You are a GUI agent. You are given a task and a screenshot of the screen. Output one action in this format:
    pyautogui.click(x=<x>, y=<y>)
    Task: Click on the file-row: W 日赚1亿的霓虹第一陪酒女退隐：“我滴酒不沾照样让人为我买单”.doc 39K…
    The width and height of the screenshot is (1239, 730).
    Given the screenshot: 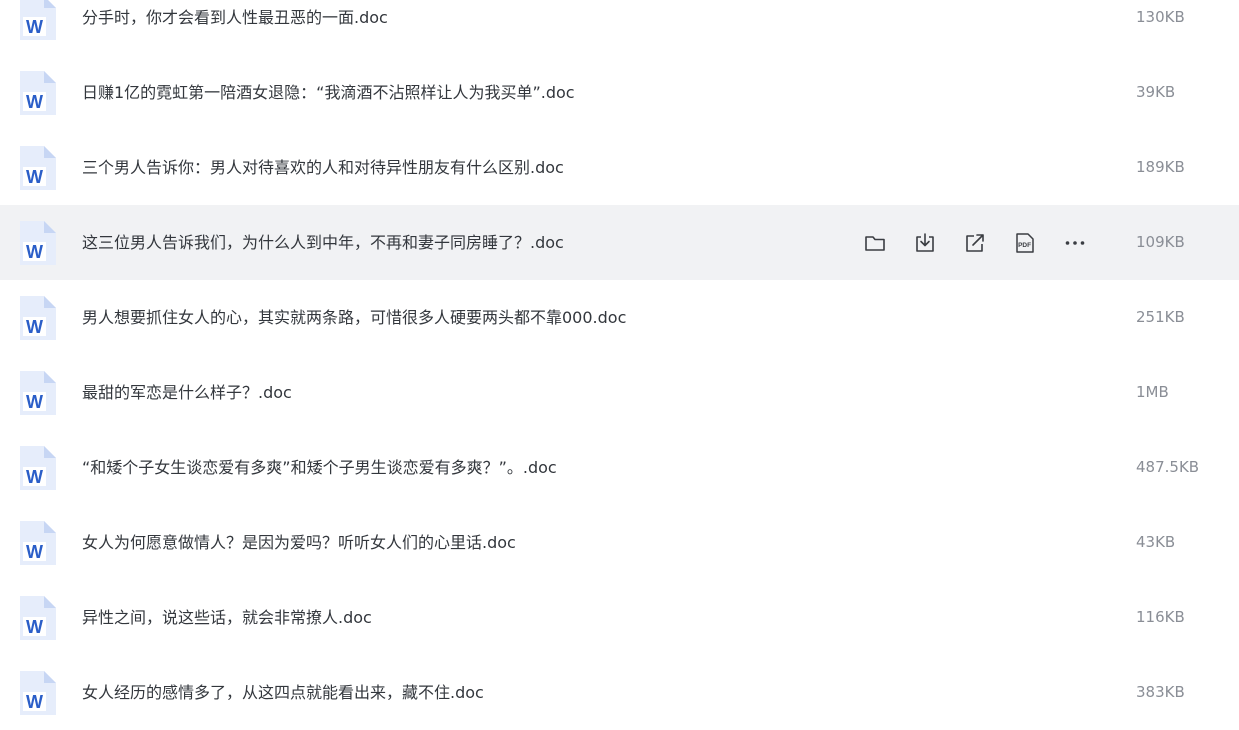 What is the action you would take?
    pyautogui.click(x=619, y=92)
    